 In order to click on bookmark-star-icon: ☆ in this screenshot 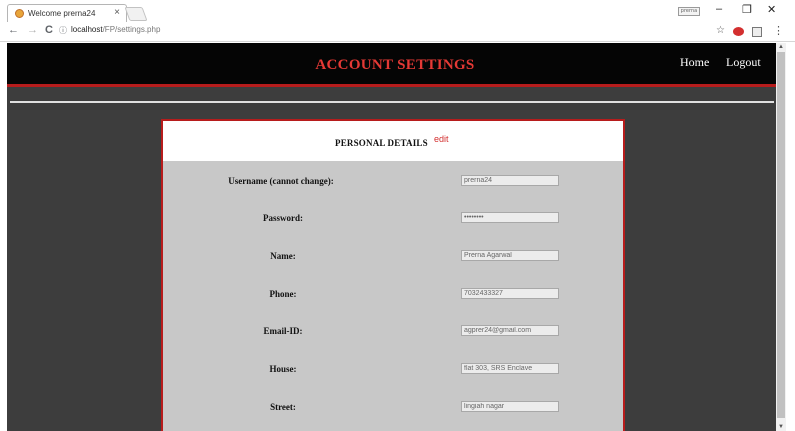, I will do `click(720, 30)`.